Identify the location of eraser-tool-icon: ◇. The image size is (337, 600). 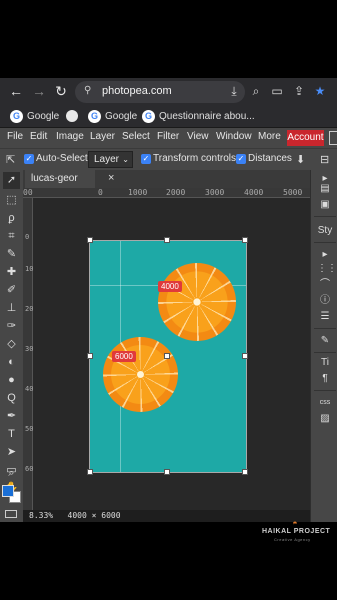
(11, 344).